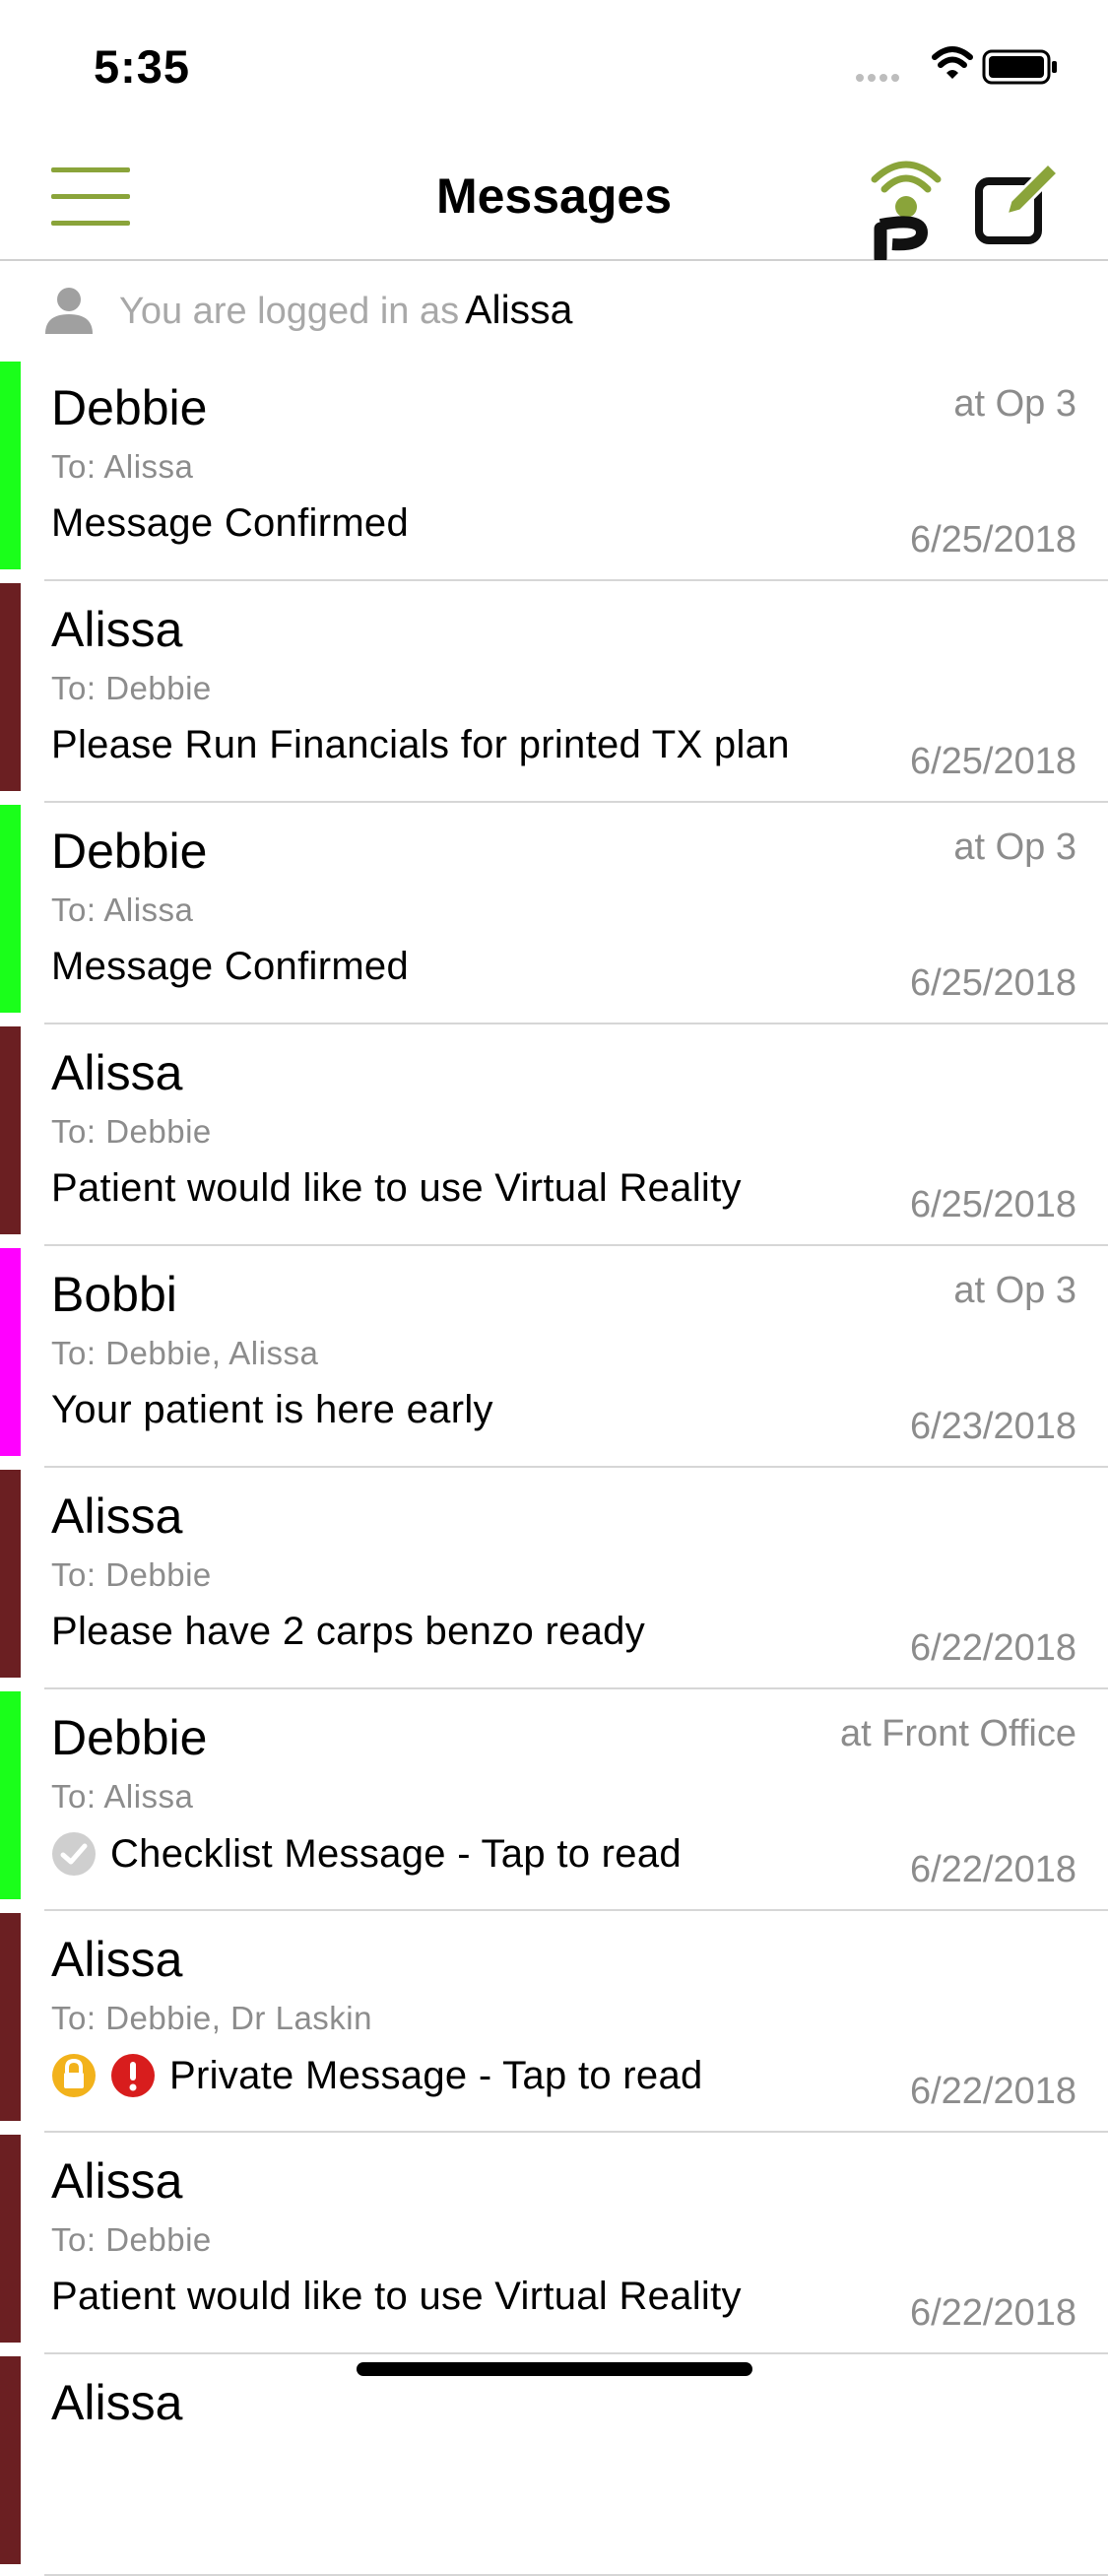 The image size is (1108, 2576). I want to click on message-body: Checklist Message - Tap to read, so click(366, 1854).